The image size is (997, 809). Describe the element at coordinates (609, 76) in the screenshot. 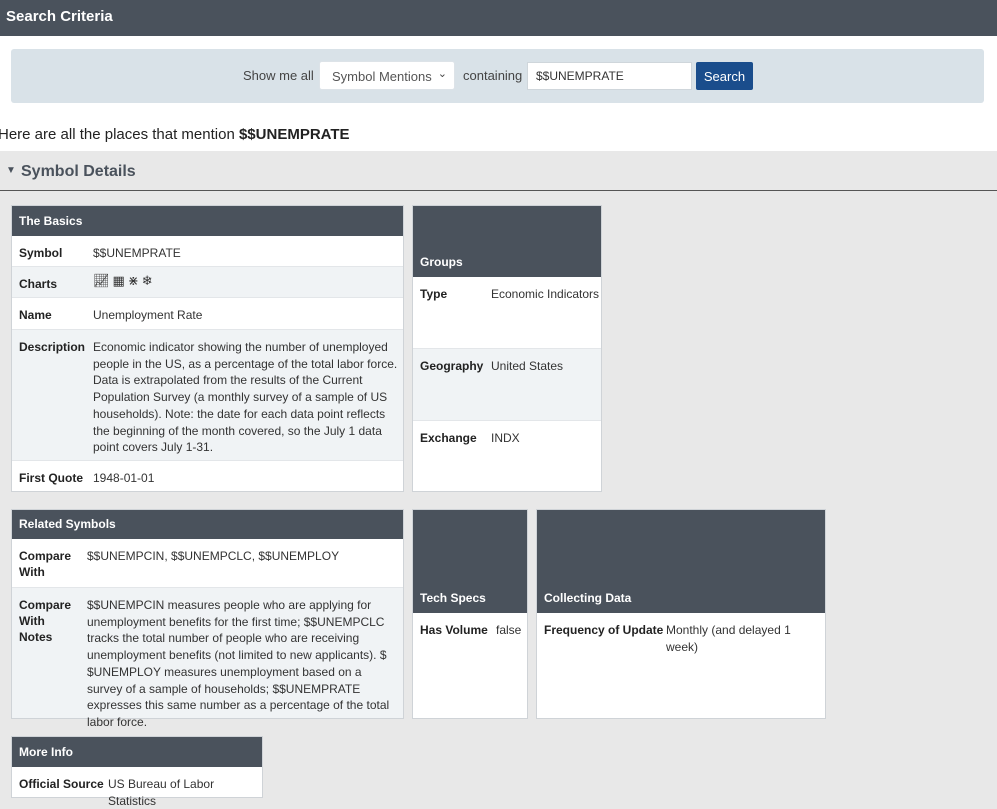

I see `search-input` at that location.